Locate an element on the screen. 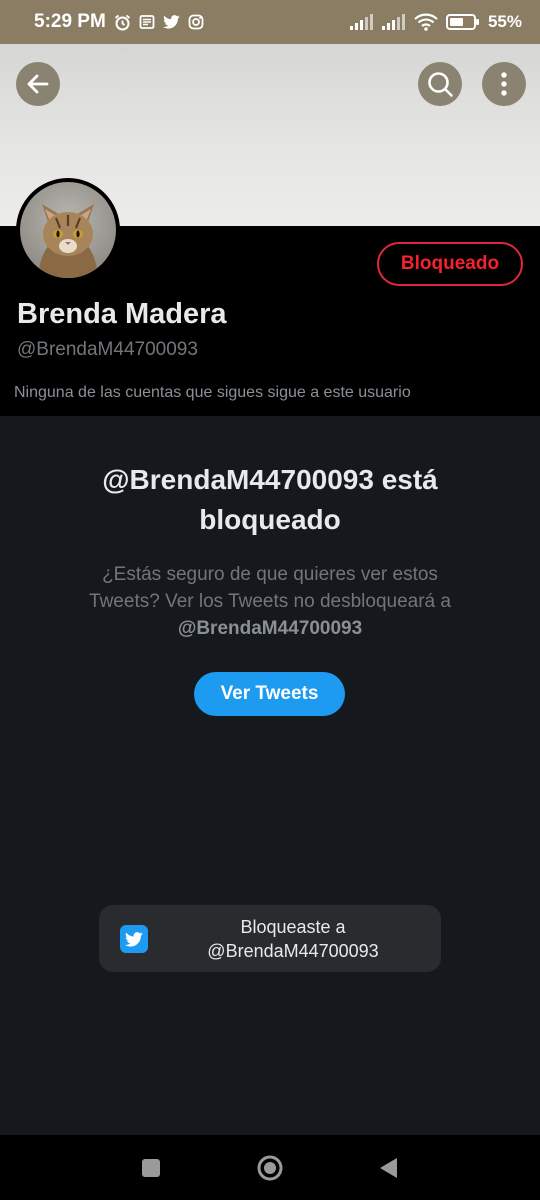  nav-back-button is located at coordinates (388, 1168).